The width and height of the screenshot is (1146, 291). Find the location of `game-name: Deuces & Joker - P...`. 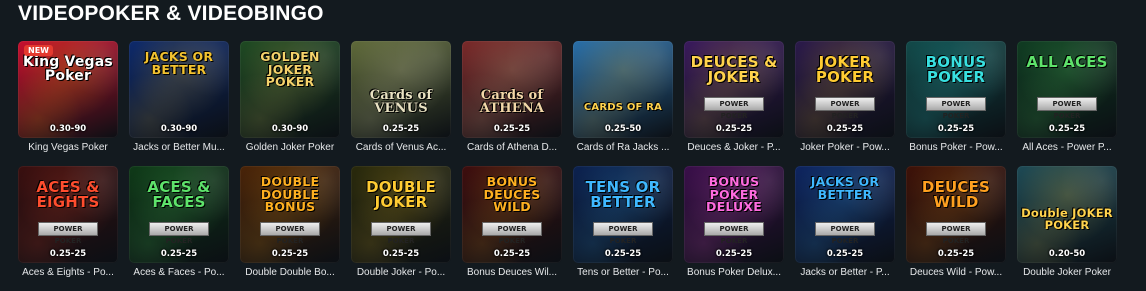

game-name: Deuces & Joker - P... is located at coordinates (734, 147).